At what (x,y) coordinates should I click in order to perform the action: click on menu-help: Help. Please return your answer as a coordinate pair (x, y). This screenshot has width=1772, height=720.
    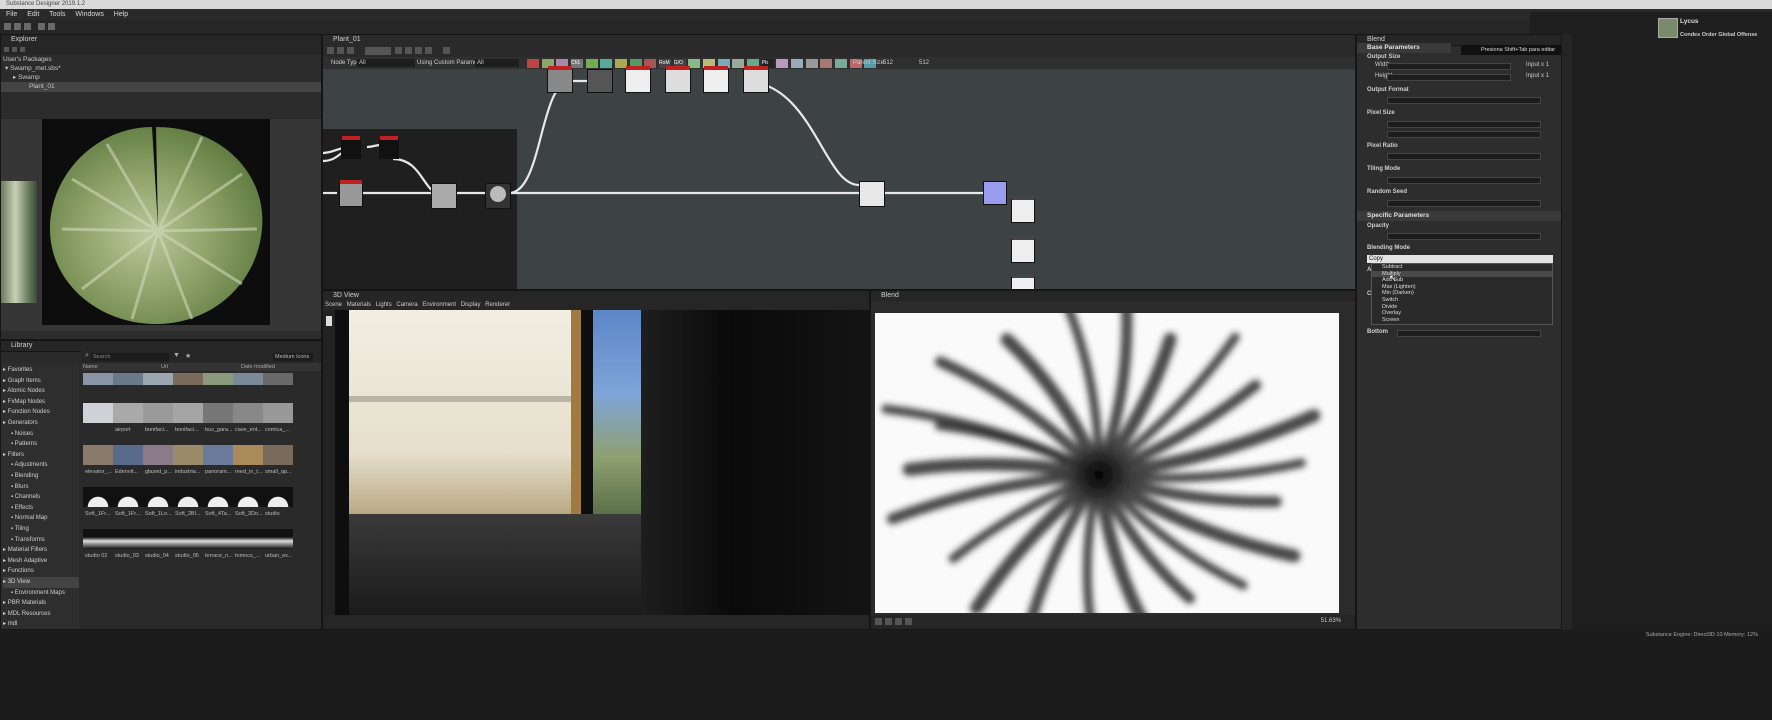
    Looking at the image, I should click on (121, 14).